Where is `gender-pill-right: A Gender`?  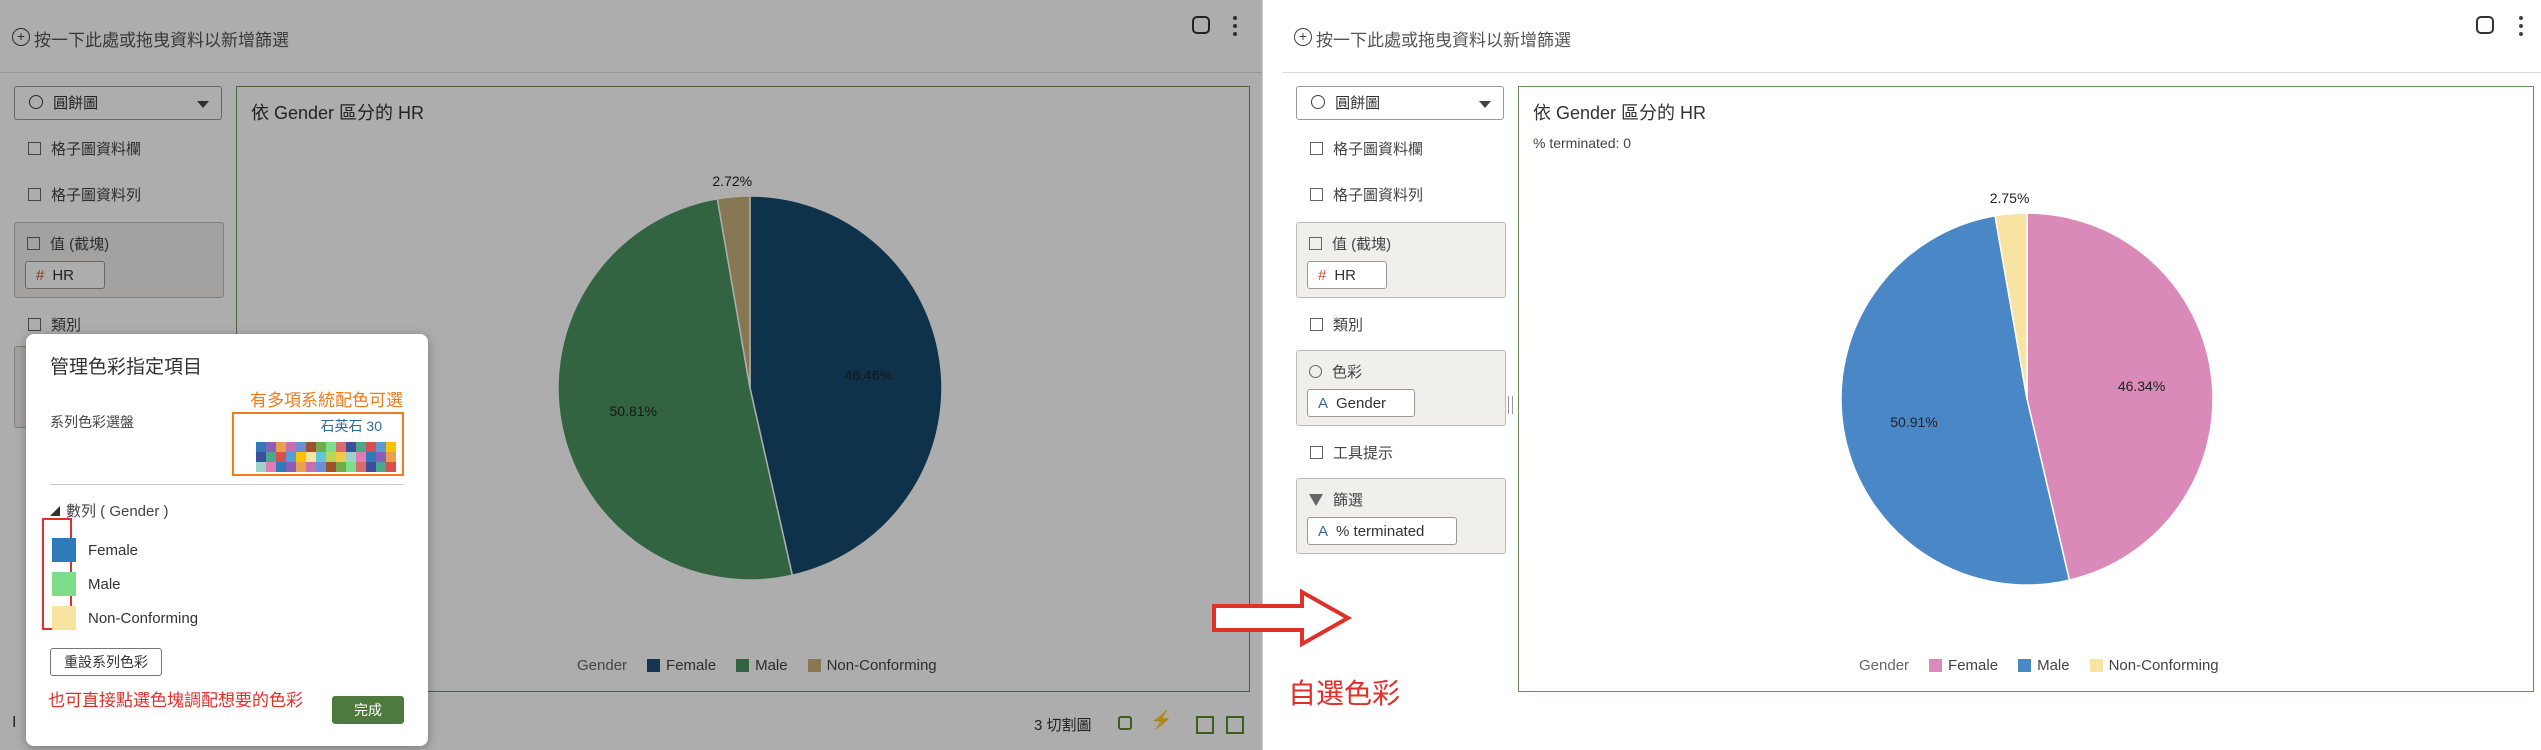
gender-pill-right: A Gender is located at coordinates (1361, 403).